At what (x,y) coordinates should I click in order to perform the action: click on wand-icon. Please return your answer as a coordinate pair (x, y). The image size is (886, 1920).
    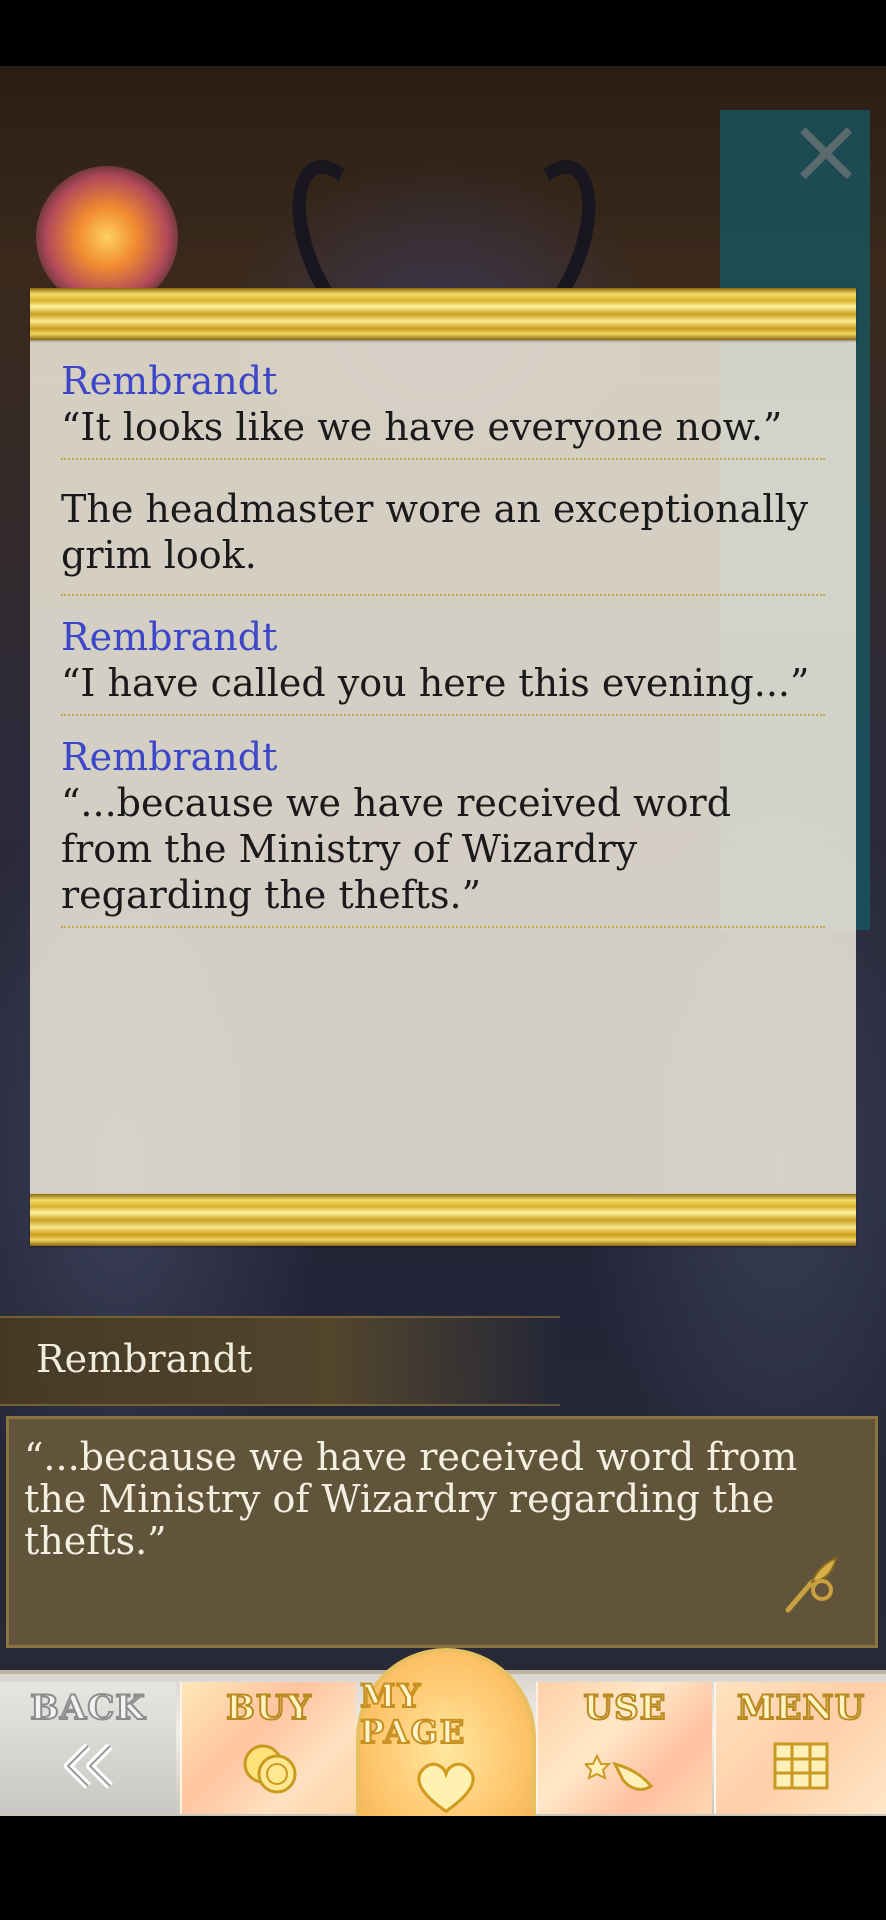
    Looking at the image, I should click on (619, 1772).